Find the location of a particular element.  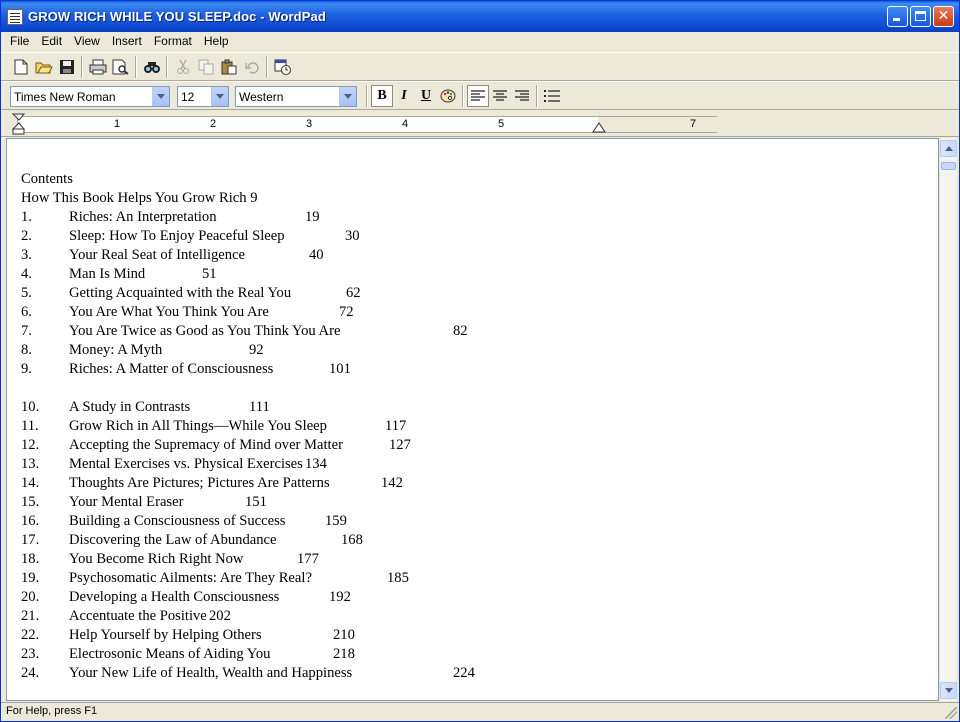

toc-page: 134 is located at coordinates (316, 464).